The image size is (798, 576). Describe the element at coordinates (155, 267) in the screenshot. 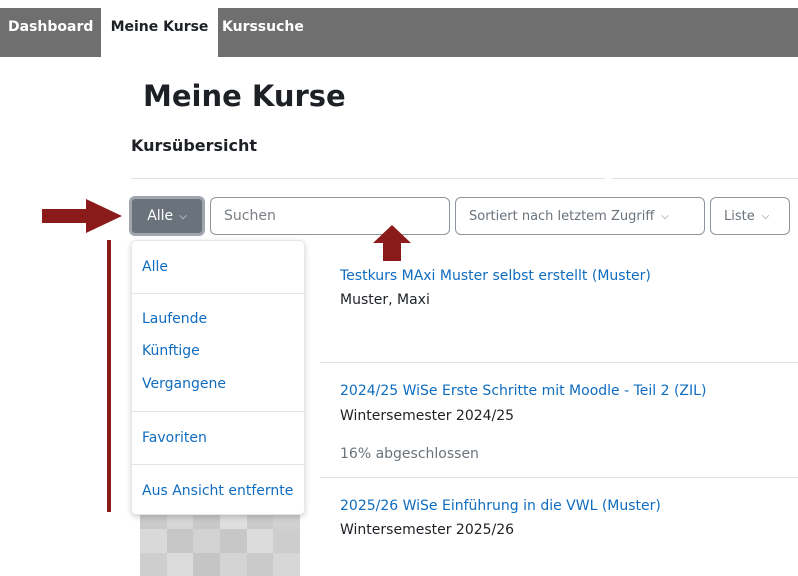

I see `dropdown-item-alle: Alle` at that location.